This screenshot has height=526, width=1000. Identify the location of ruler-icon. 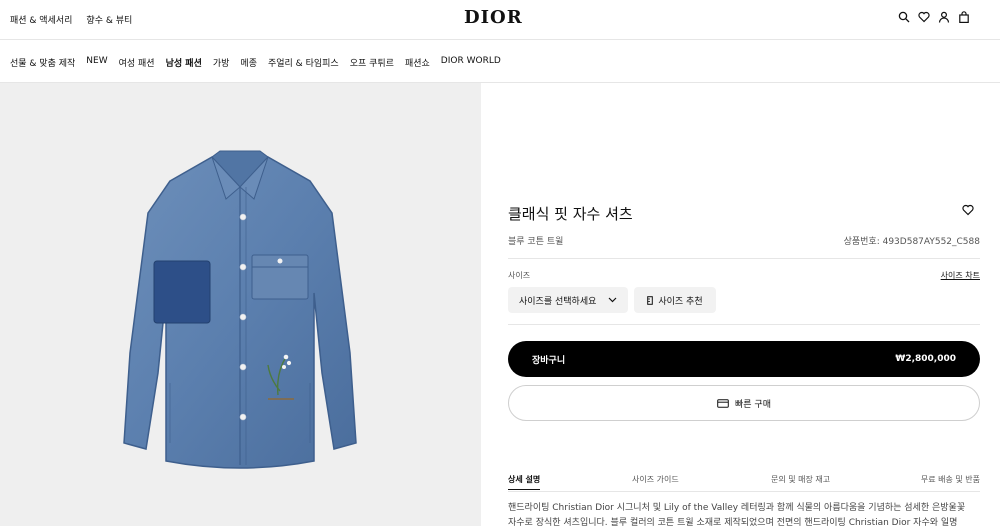
(650, 300).